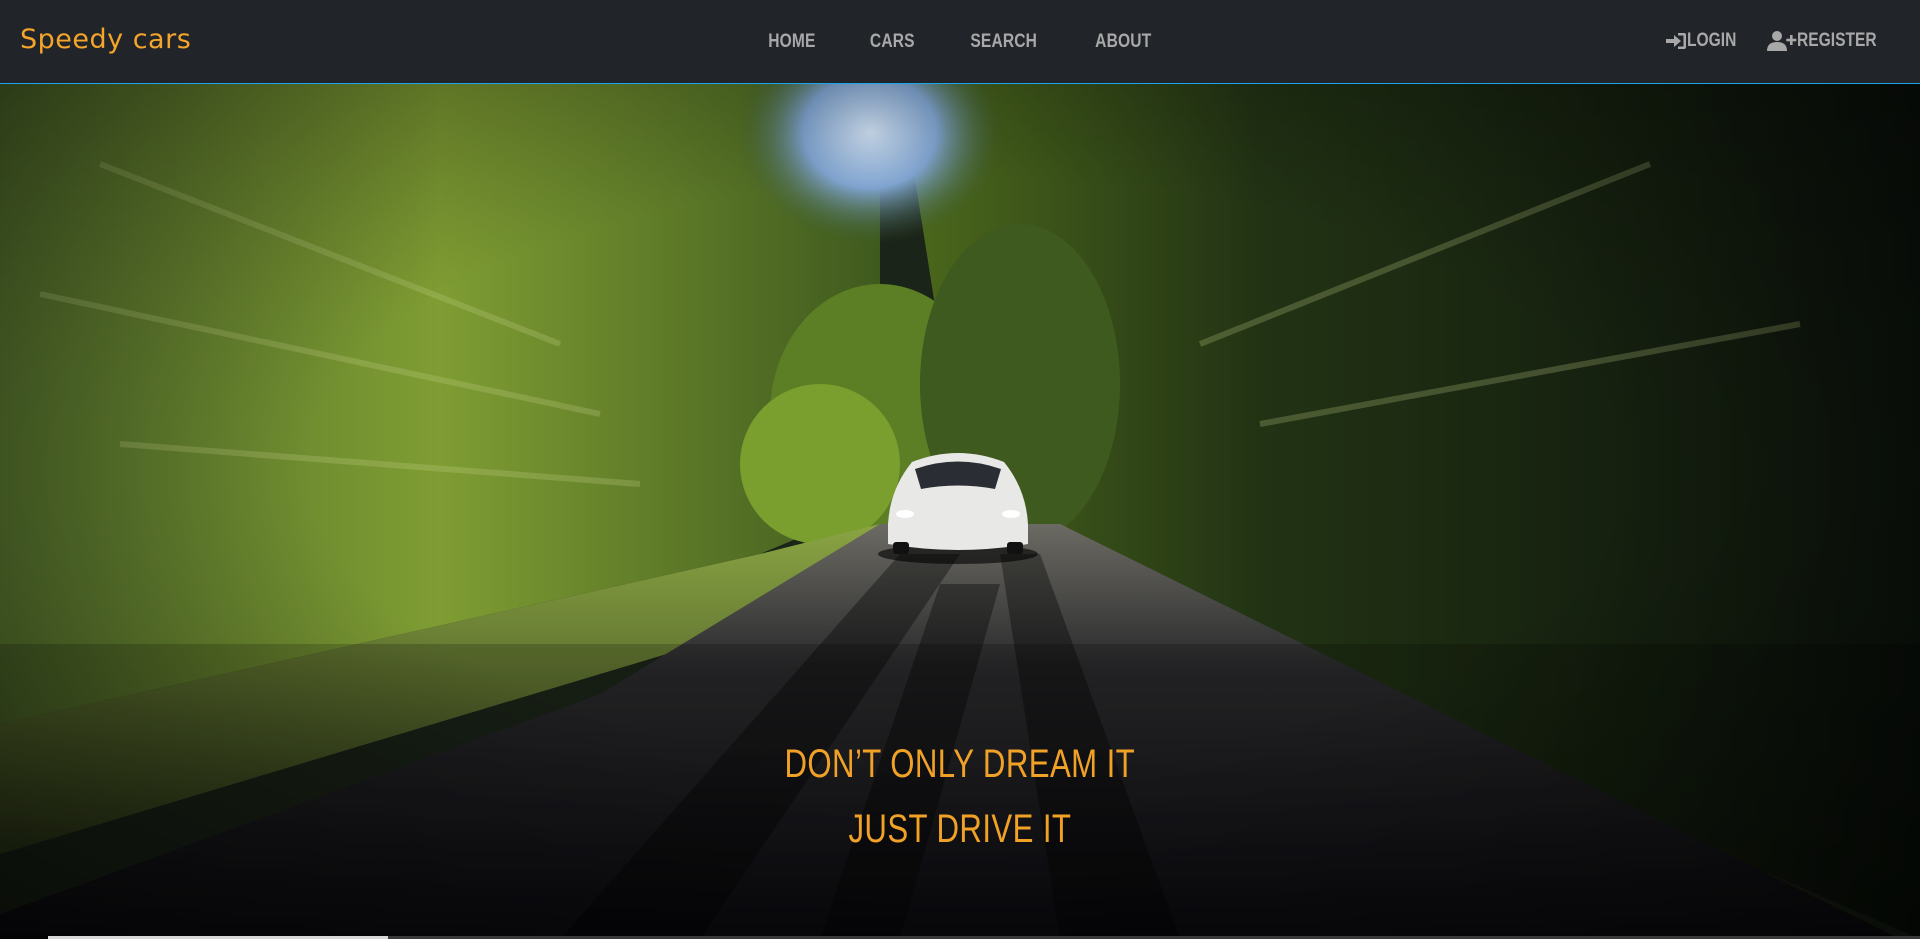 The height and width of the screenshot is (939, 1920). I want to click on login-link: LOGIN, so click(1706, 41).